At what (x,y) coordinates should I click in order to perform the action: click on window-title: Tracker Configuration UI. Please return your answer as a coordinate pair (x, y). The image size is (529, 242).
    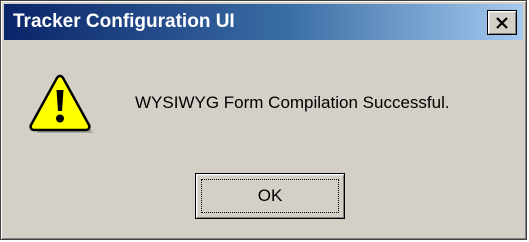
    Looking at the image, I should click on (124, 21).